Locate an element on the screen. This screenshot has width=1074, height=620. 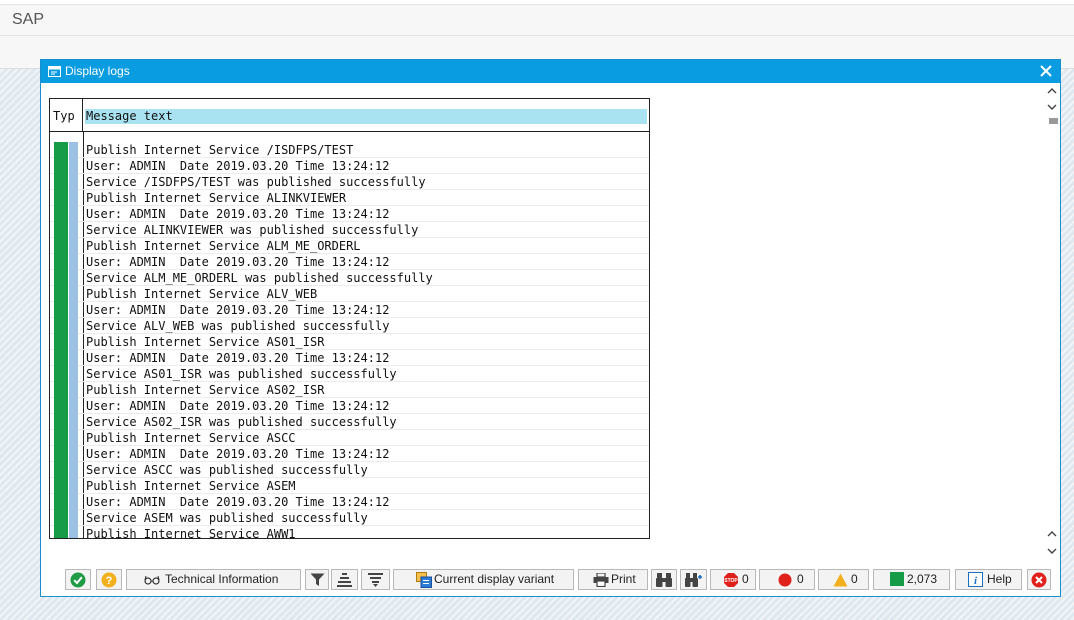
column-header-type: Typ is located at coordinates (66, 115).